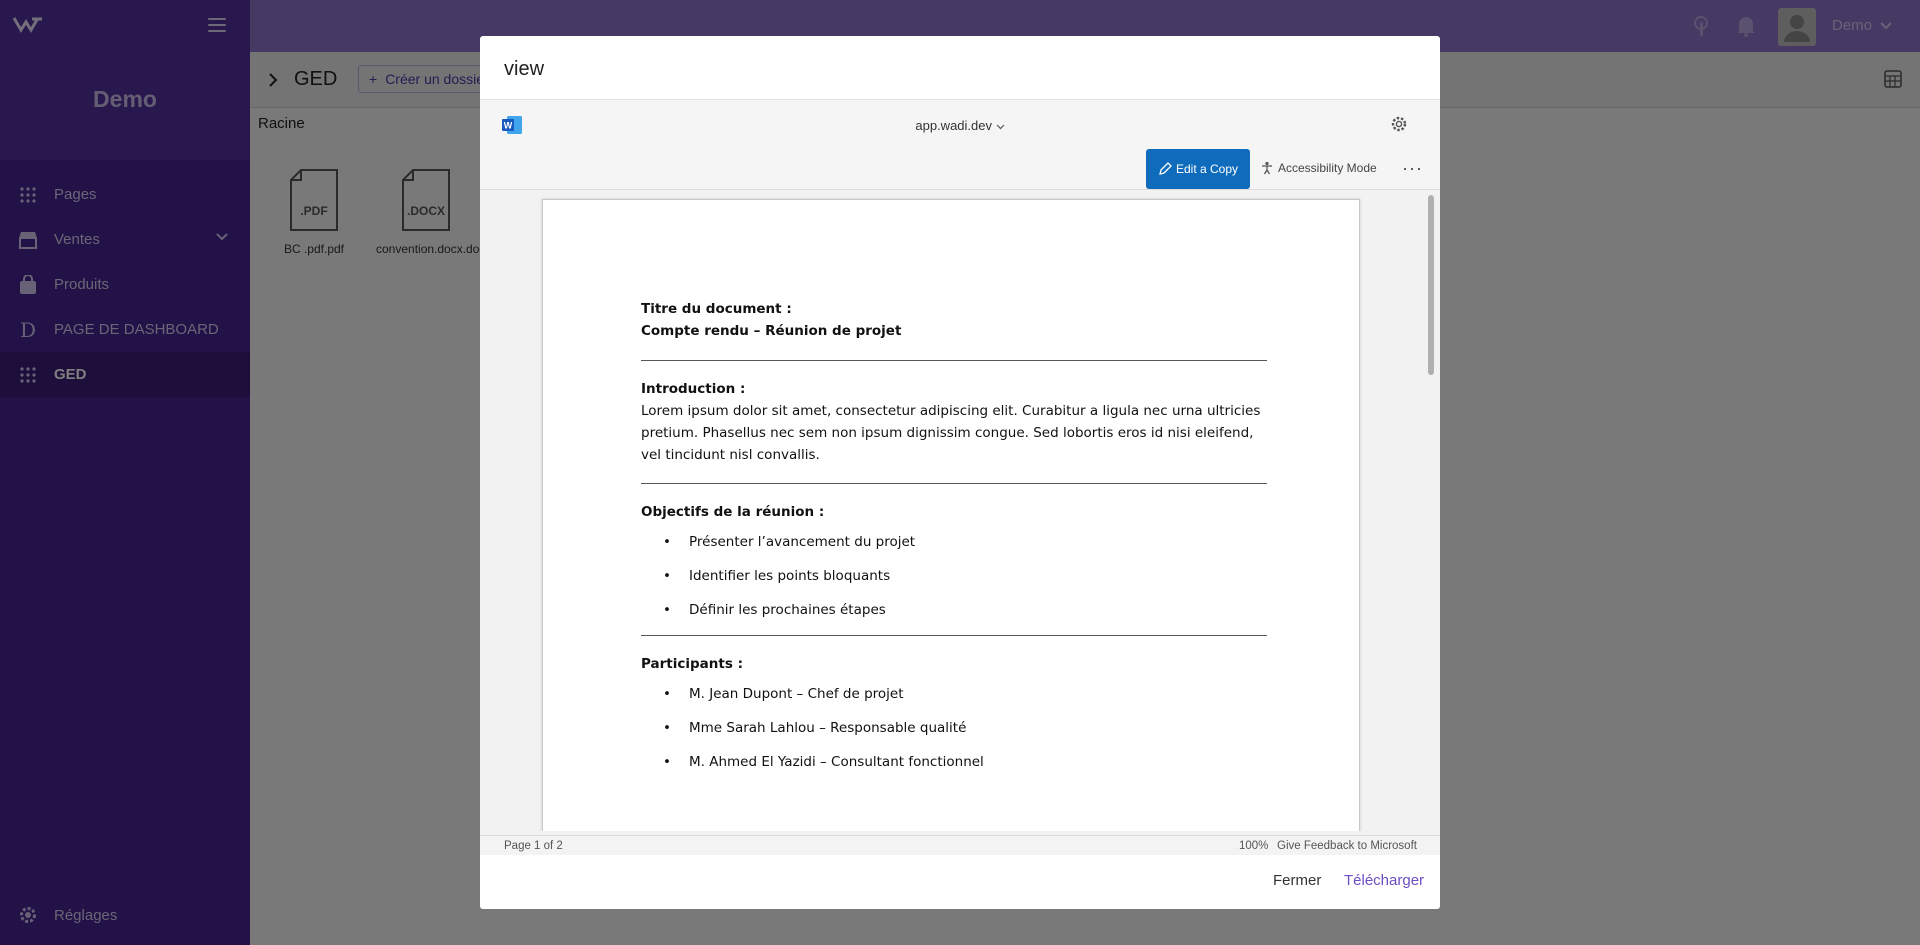 The height and width of the screenshot is (945, 1920). Describe the element at coordinates (1253, 846) in the screenshot. I see `zoom-level: 100%` at that location.